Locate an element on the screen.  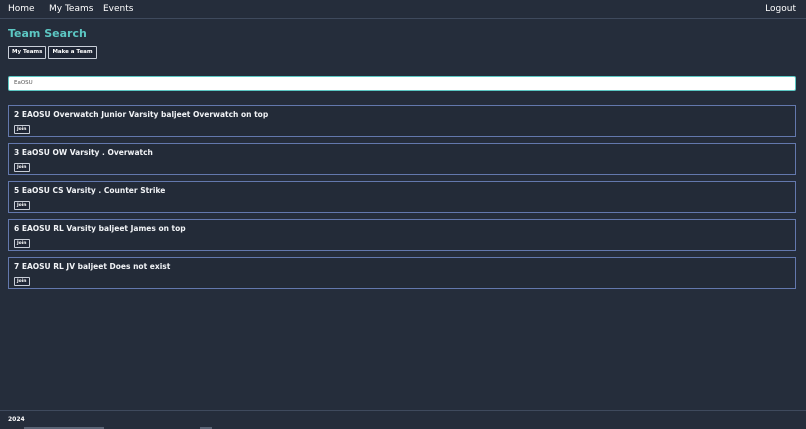
footer-year: 2024 is located at coordinates (16, 419).